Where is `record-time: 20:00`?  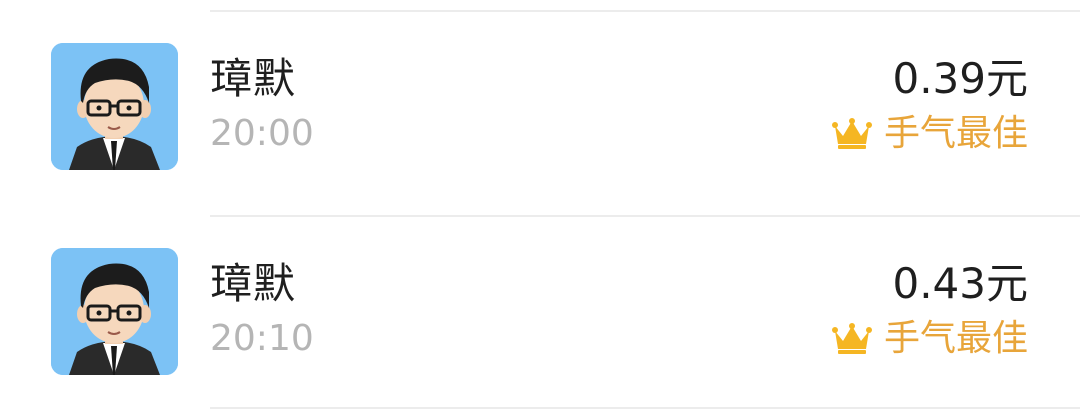 record-time: 20:00 is located at coordinates (262, 133).